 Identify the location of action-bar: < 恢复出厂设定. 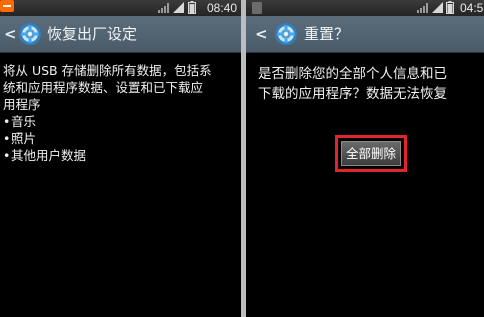
(120, 34).